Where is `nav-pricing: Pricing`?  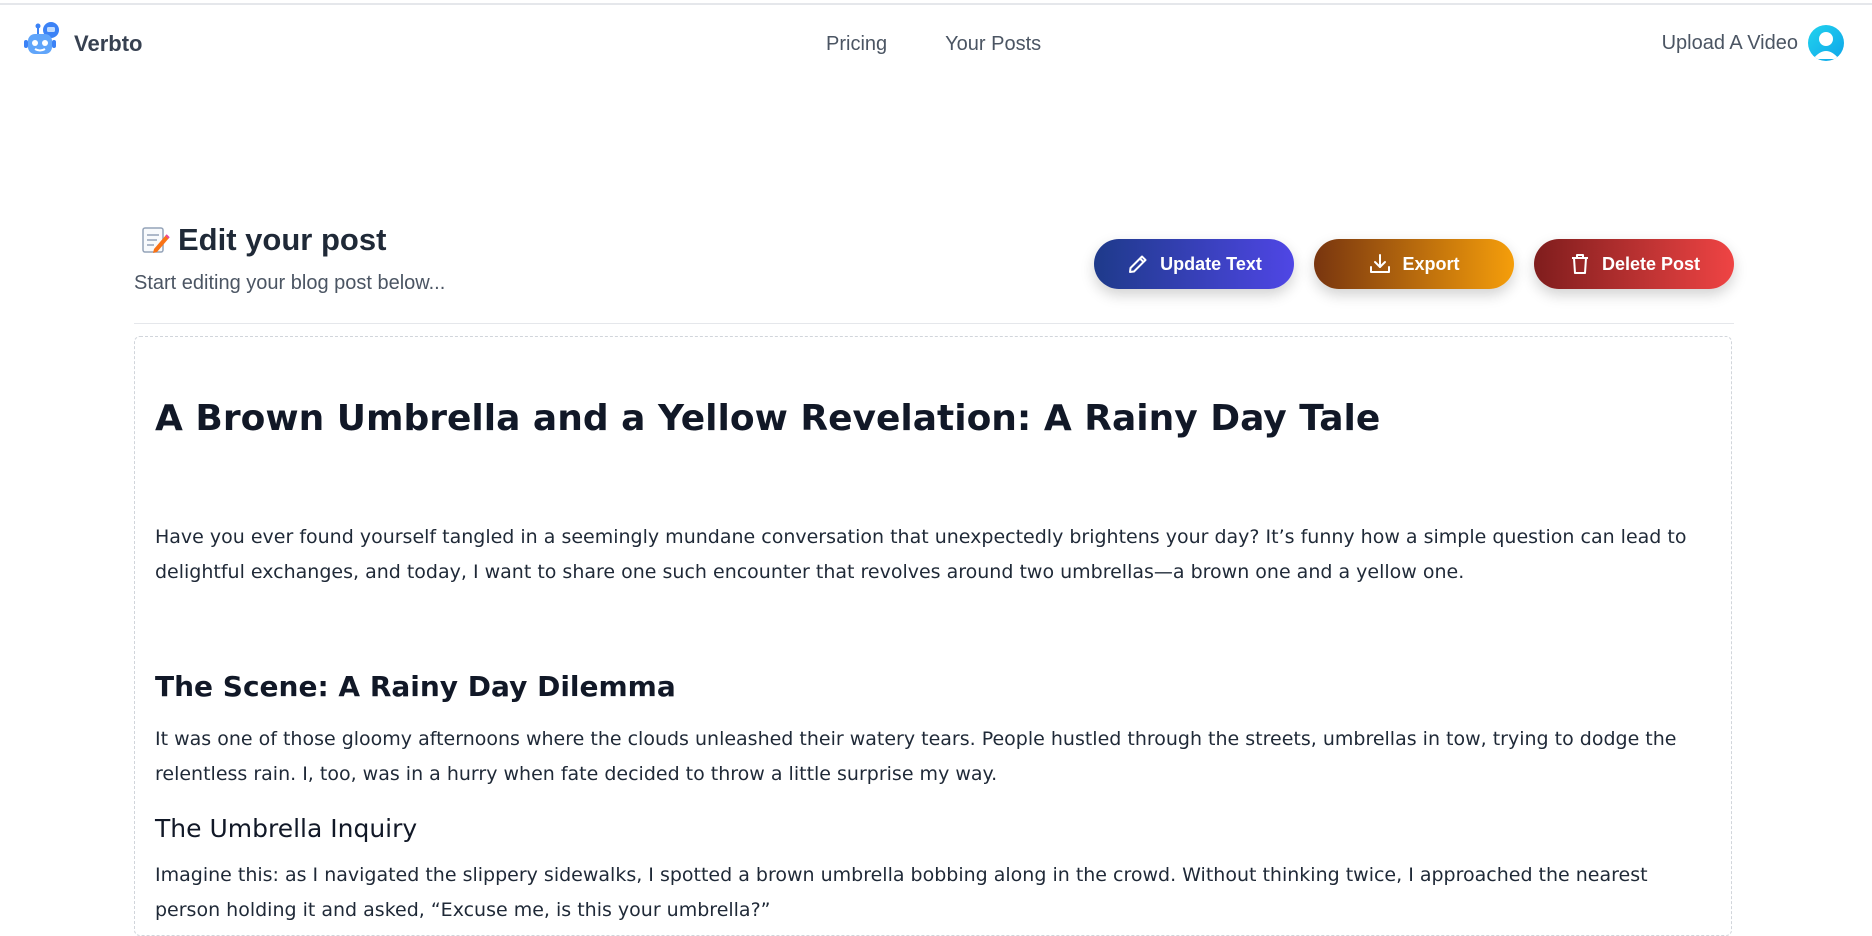
nav-pricing: Pricing is located at coordinates (856, 44).